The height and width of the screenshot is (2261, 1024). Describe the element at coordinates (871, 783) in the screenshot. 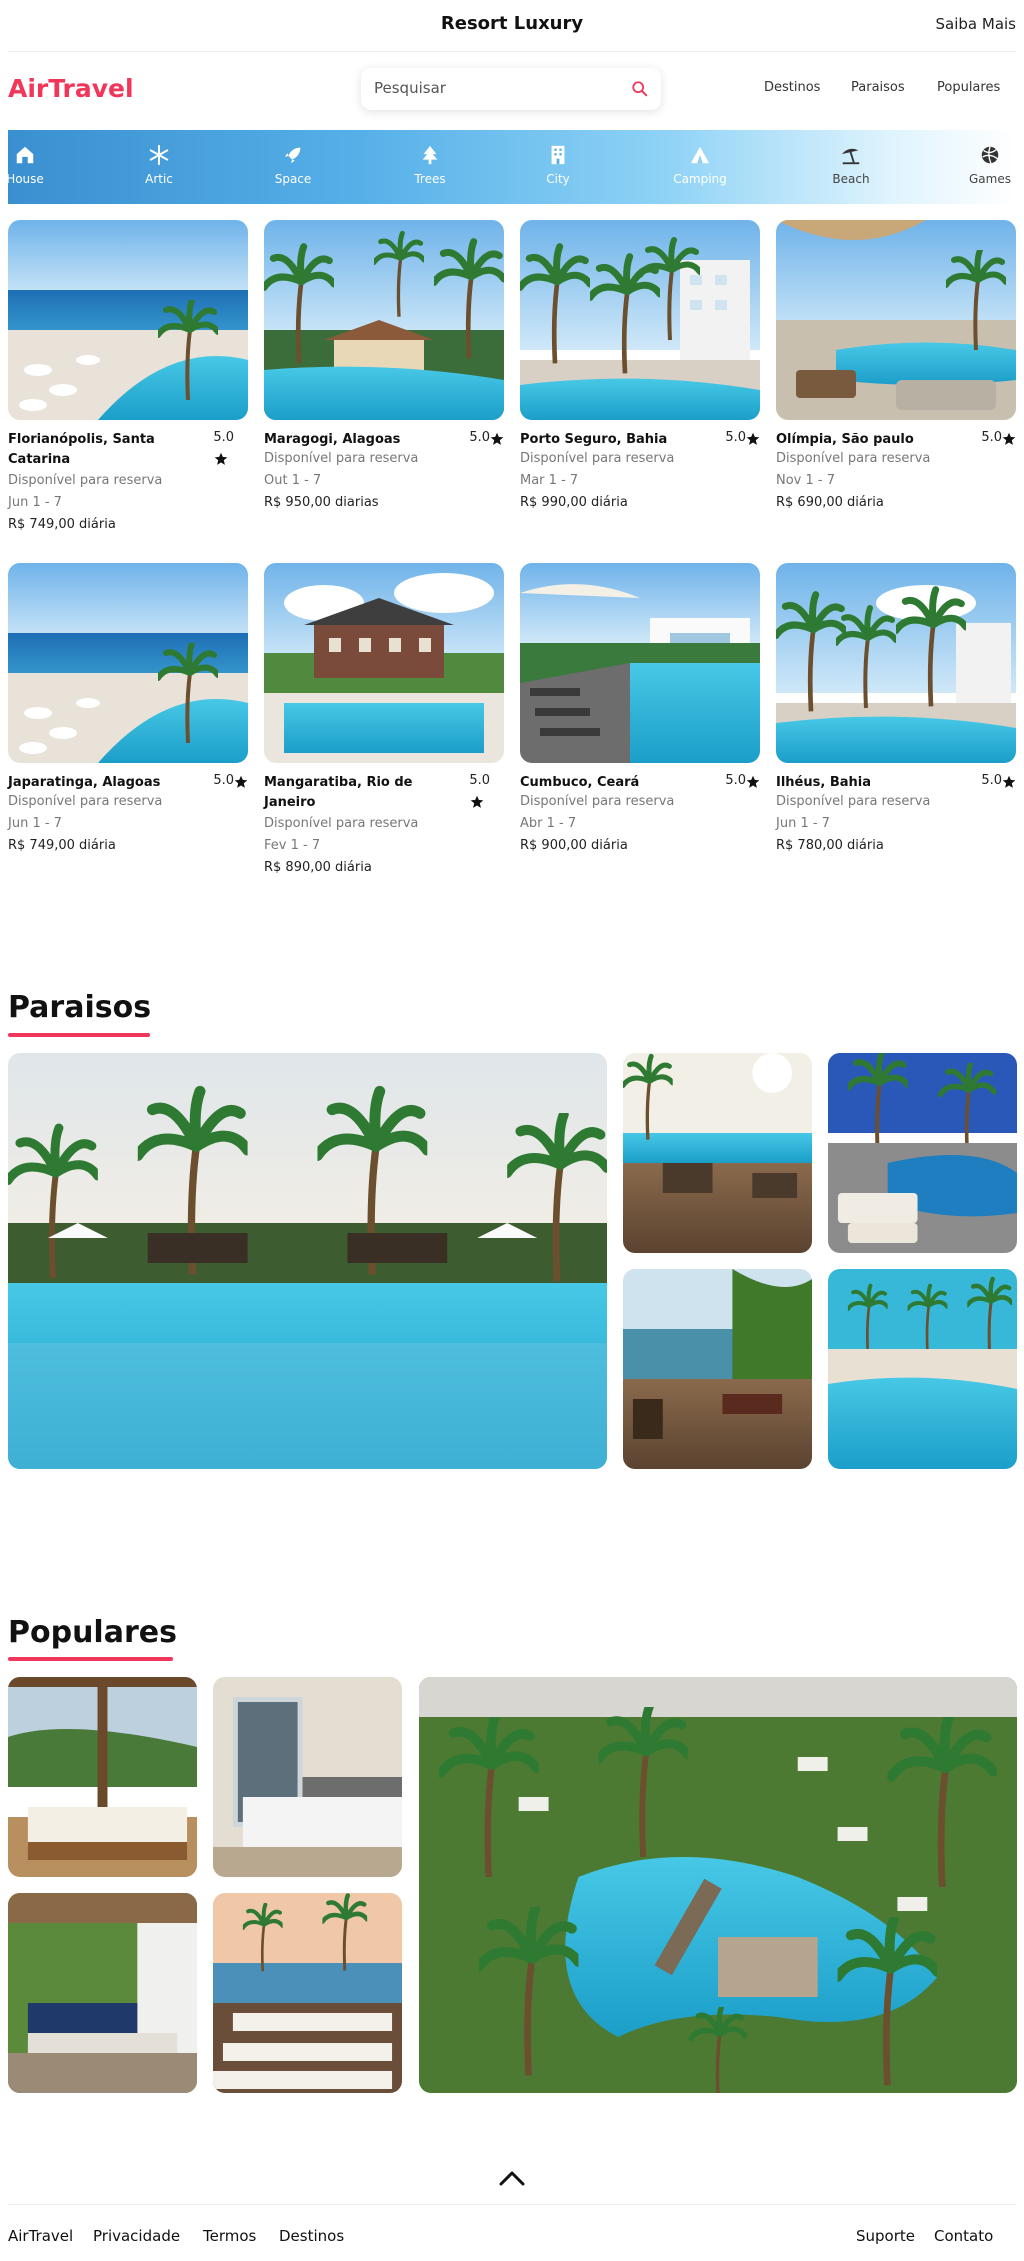

I see `listing-name: Ilhéus, Bahia` at that location.